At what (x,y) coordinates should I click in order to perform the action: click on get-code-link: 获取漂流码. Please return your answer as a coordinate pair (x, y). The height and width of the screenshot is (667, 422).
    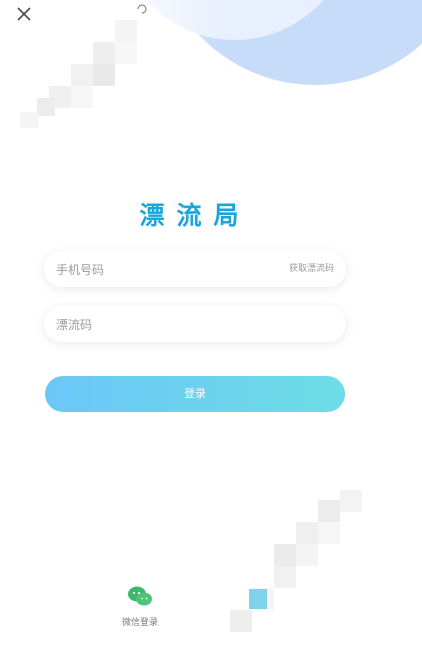
    Looking at the image, I should click on (311, 269).